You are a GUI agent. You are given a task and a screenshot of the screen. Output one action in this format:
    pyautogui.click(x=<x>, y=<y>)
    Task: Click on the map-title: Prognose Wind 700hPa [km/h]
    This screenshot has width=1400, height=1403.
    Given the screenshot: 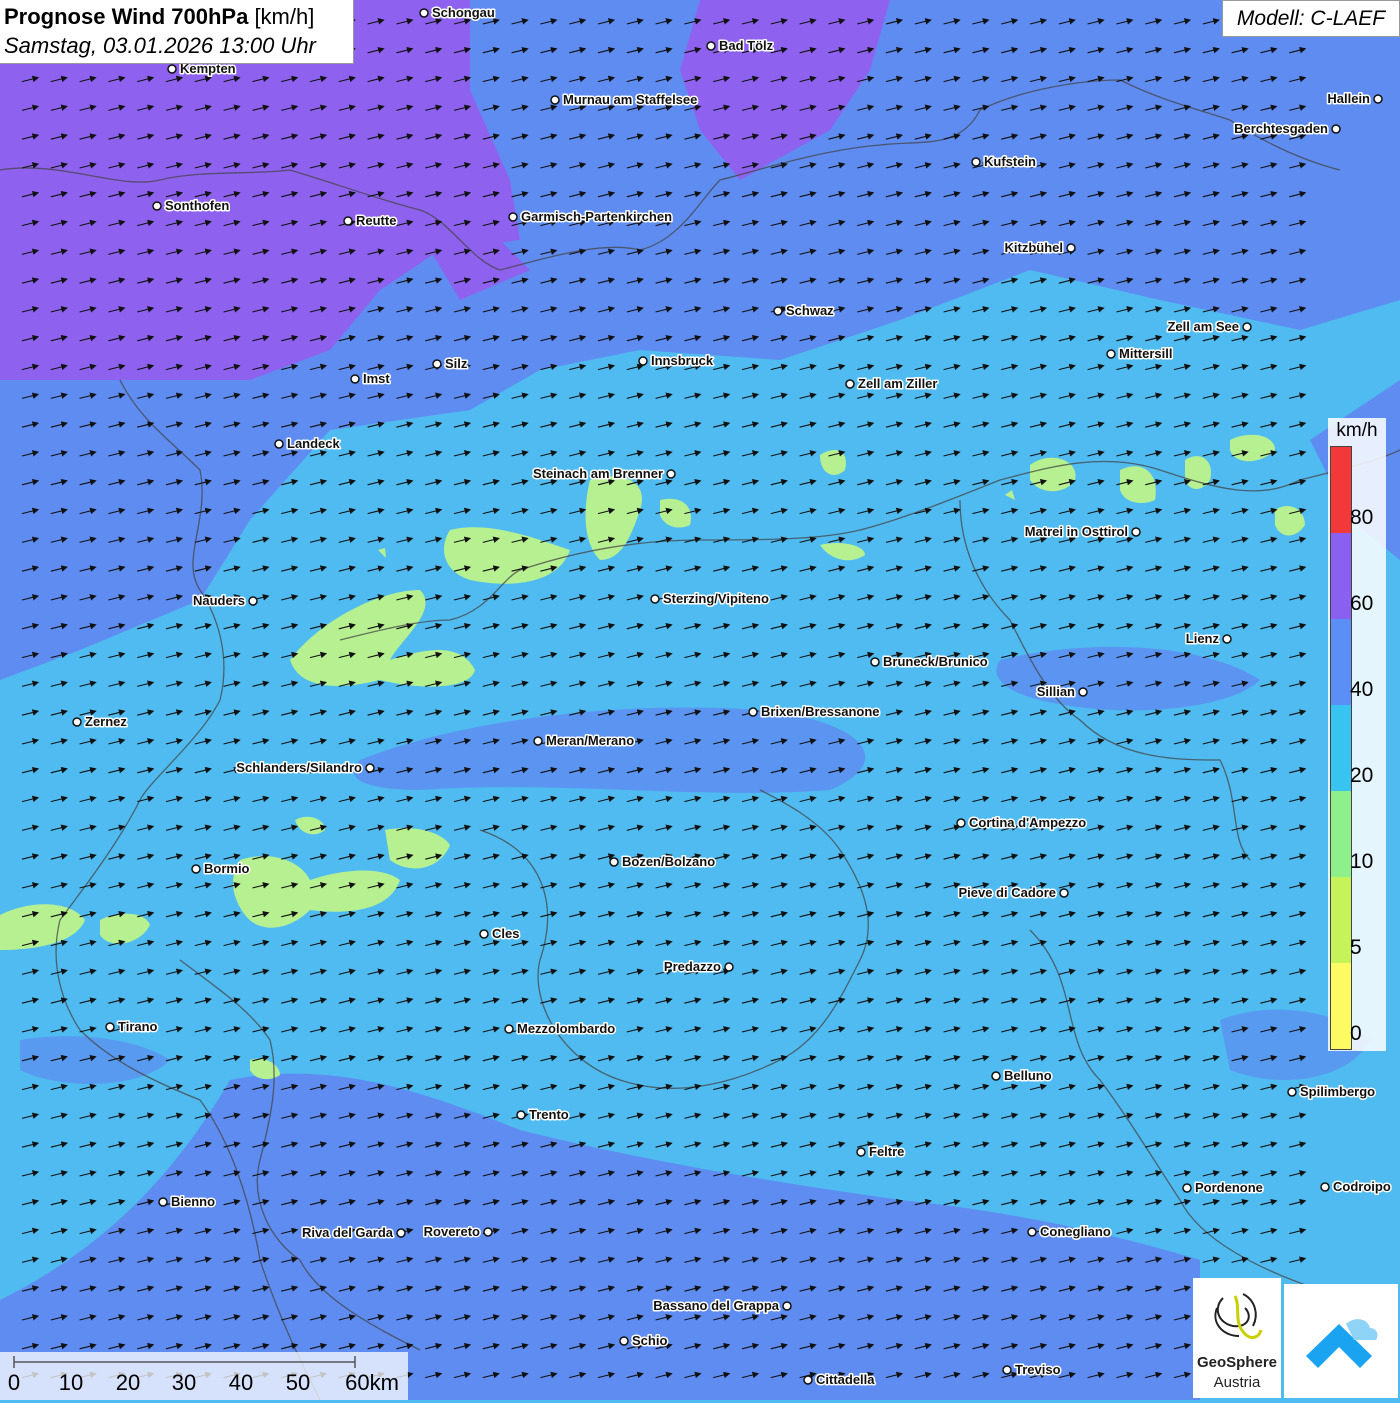 What is the action you would take?
    pyautogui.click(x=159, y=17)
    